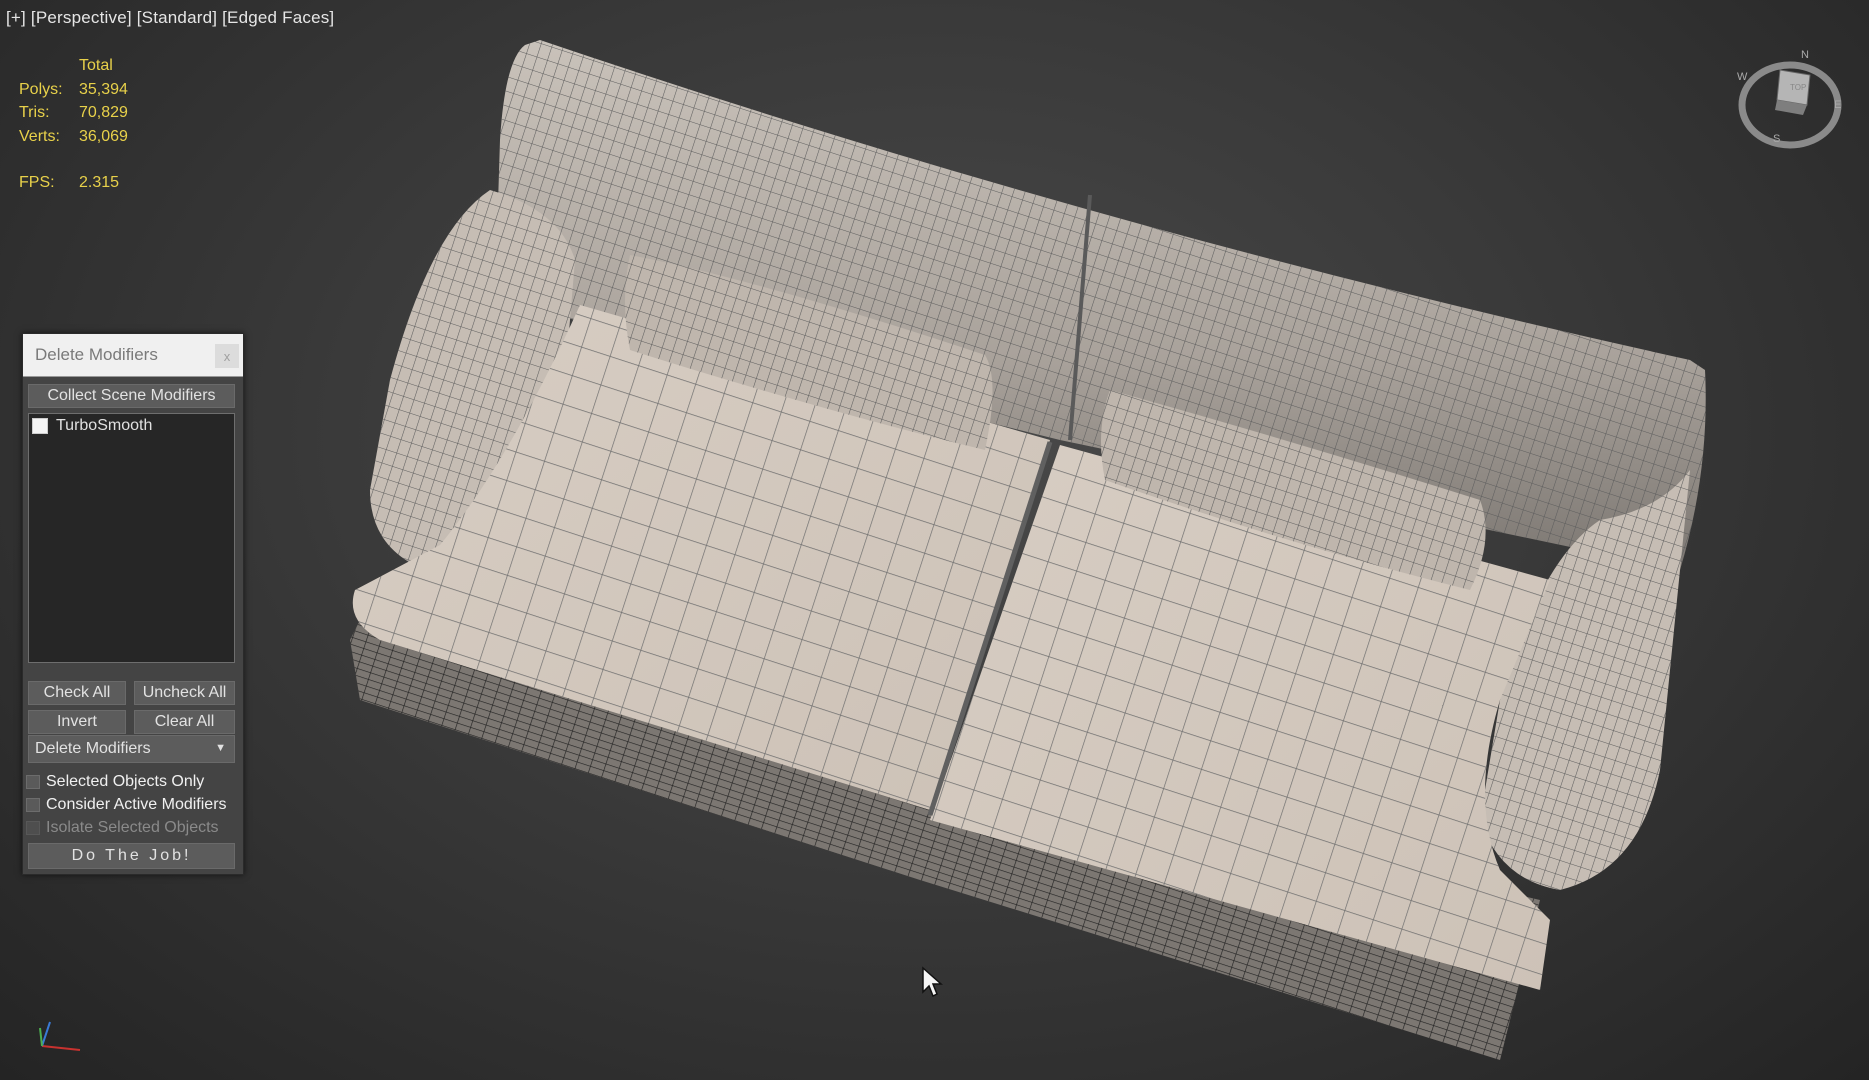  What do you see at coordinates (131, 856) in the screenshot?
I see `do-the-job-button: Do The Job!` at bounding box center [131, 856].